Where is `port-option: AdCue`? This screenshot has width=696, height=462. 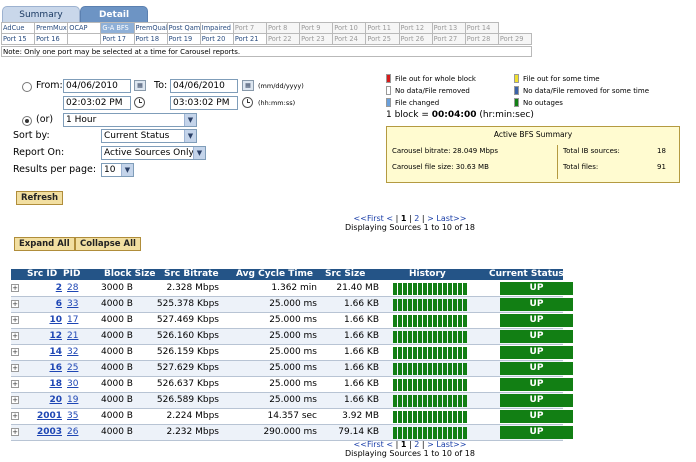 port-option: AdCue is located at coordinates (18, 28).